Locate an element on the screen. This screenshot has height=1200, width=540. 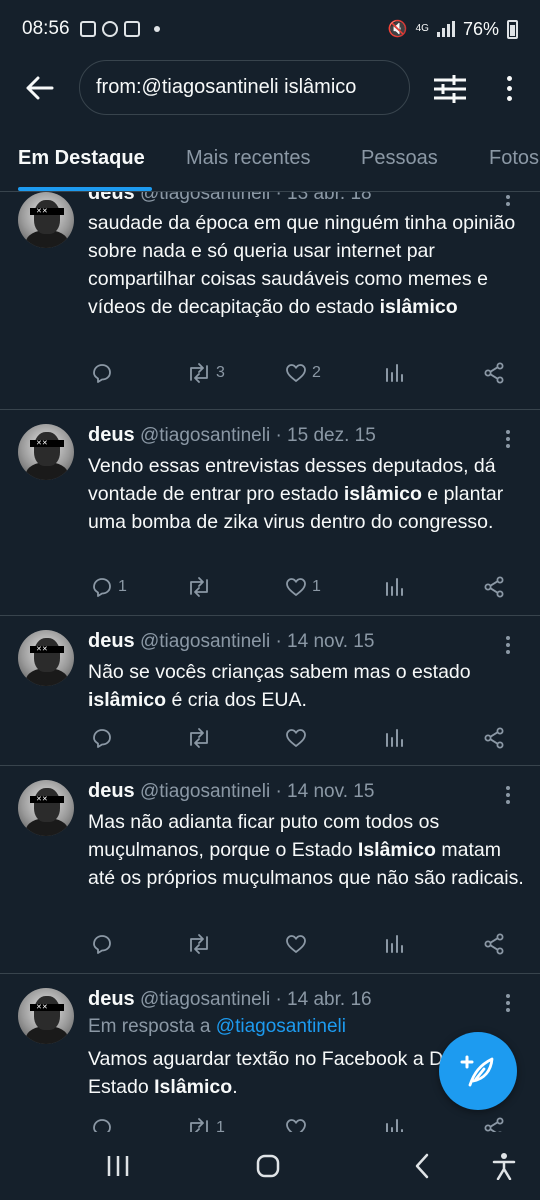
tweet-actions: 32 is located at coordinates (298, 373).